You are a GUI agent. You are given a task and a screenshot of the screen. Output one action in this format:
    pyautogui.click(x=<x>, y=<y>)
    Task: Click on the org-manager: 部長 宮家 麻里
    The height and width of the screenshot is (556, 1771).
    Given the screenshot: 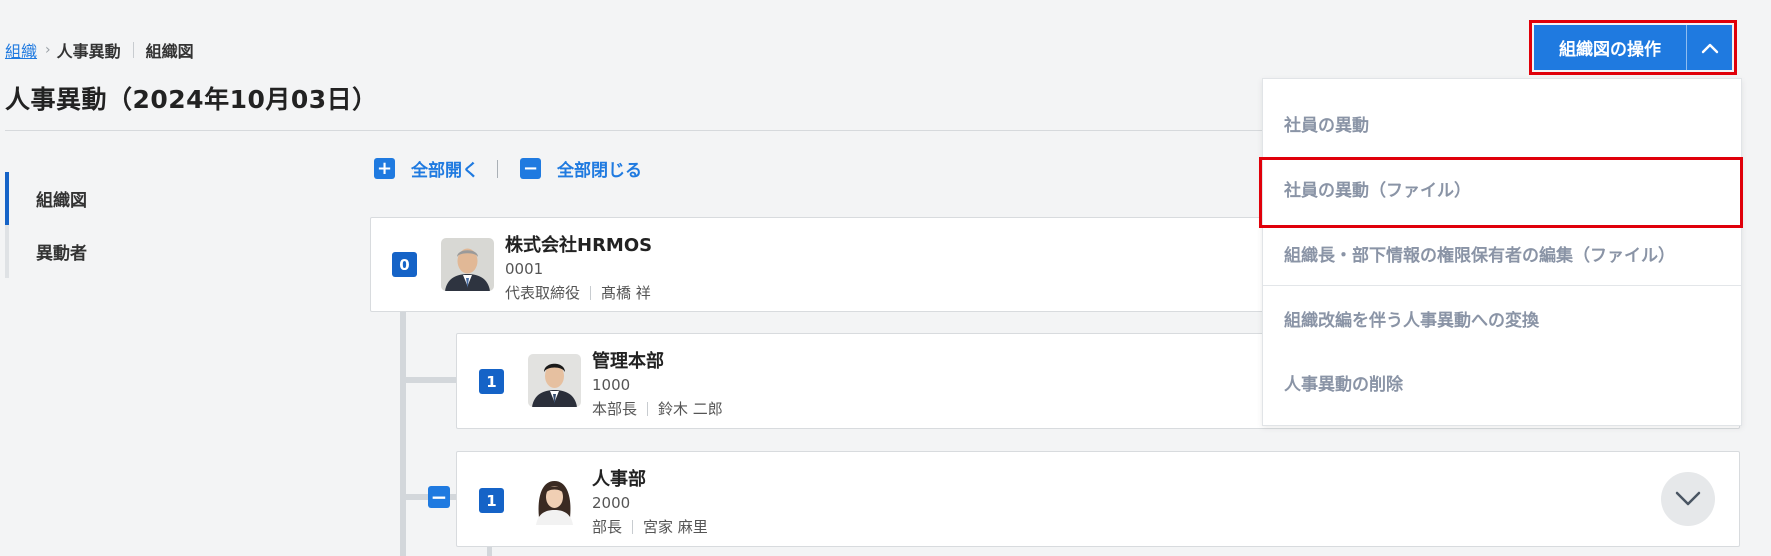 What is the action you would take?
    pyautogui.click(x=650, y=526)
    